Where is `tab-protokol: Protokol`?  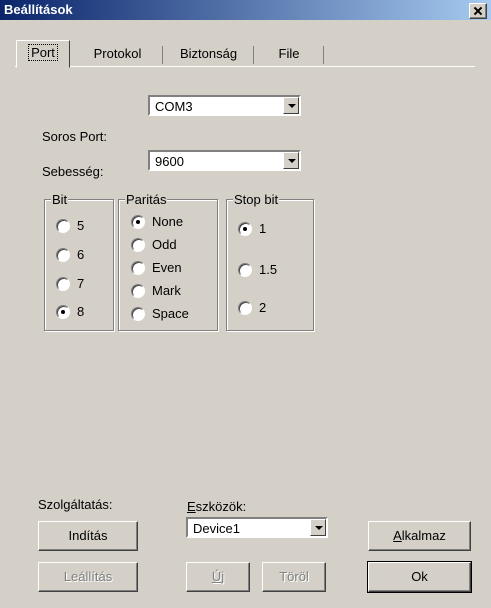 tab-protokol: Protokol is located at coordinates (117, 53).